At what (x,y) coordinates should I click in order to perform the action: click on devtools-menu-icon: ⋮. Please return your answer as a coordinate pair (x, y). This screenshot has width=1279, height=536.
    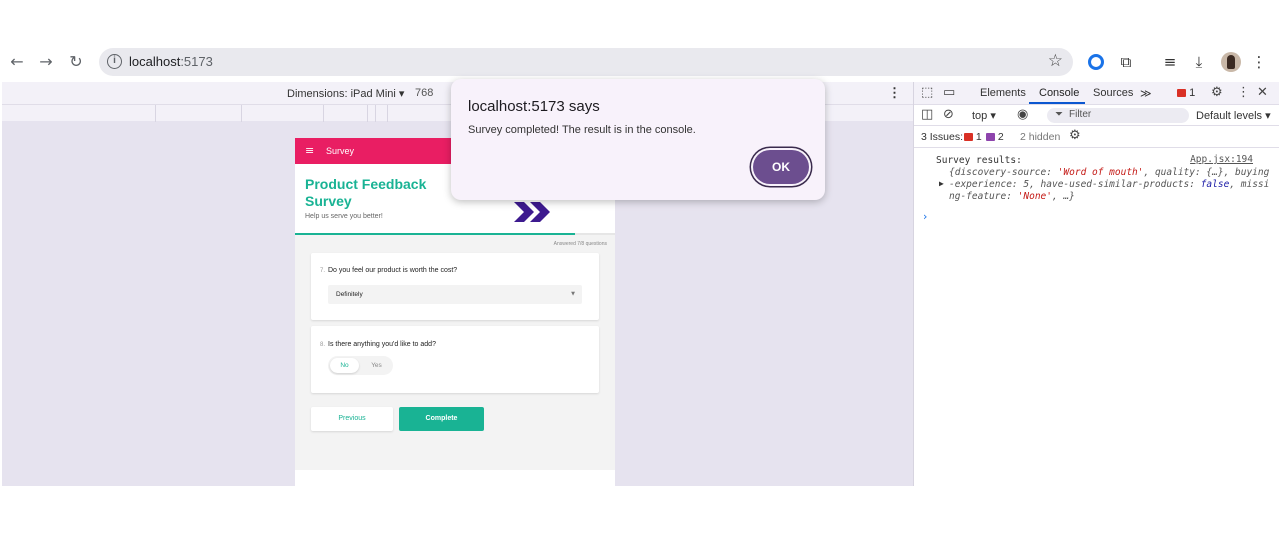
    Looking at the image, I should click on (1243, 92).